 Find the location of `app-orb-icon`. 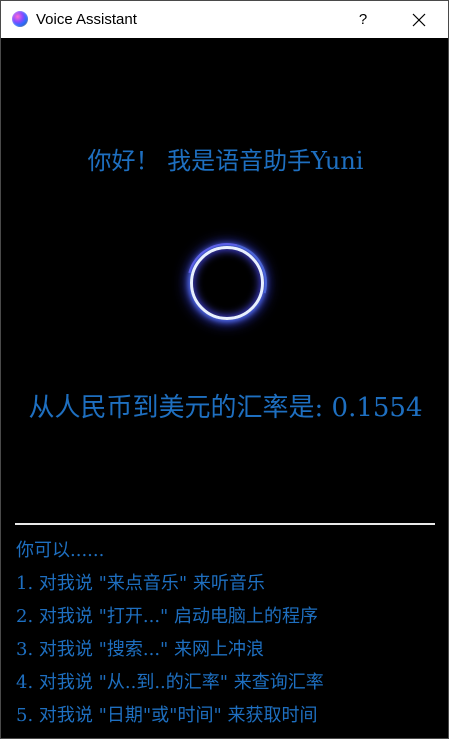

app-orb-icon is located at coordinates (20, 19).